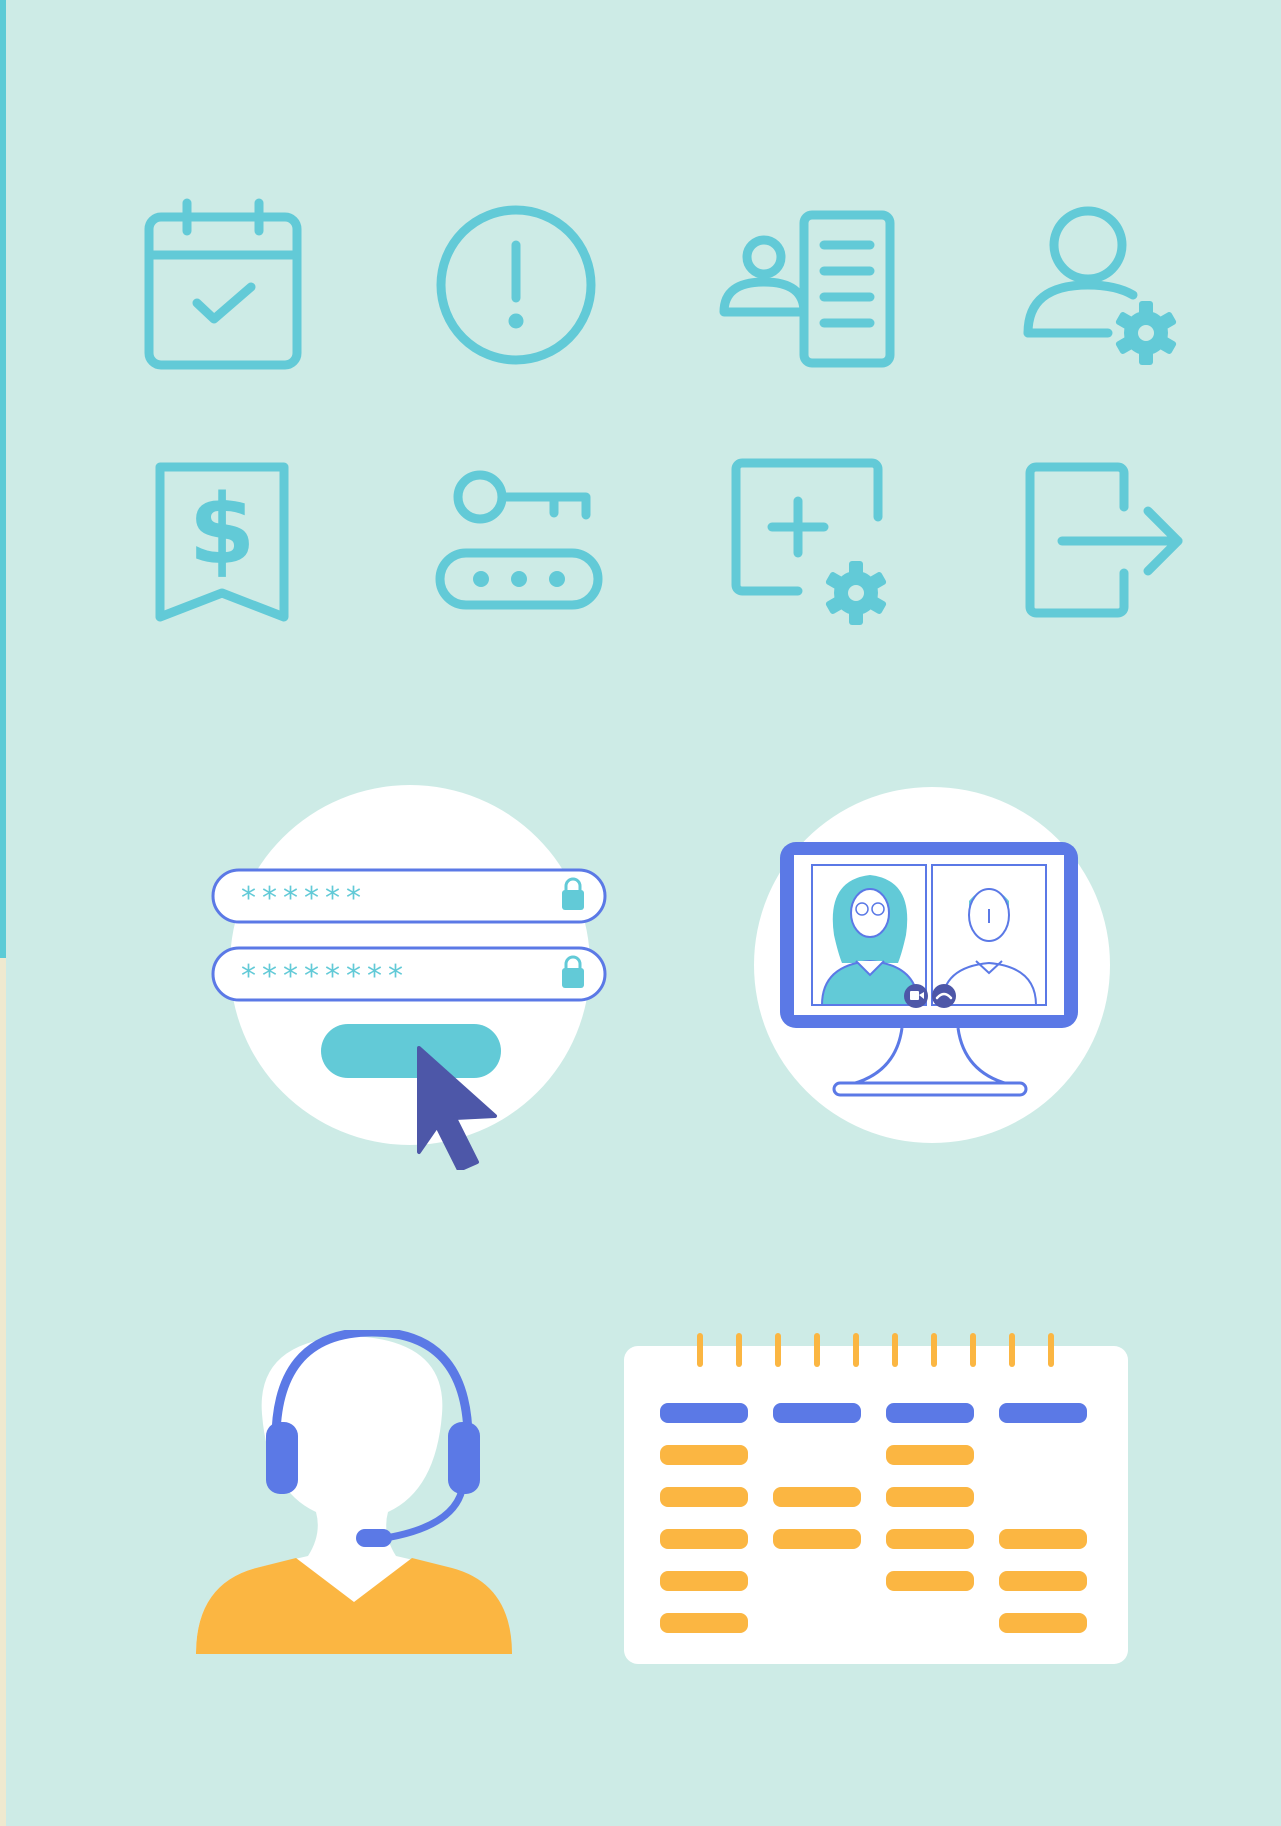 The height and width of the screenshot is (1826, 1281). Describe the element at coordinates (818, 545) in the screenshot. I see `add-settings-icon` at that location.